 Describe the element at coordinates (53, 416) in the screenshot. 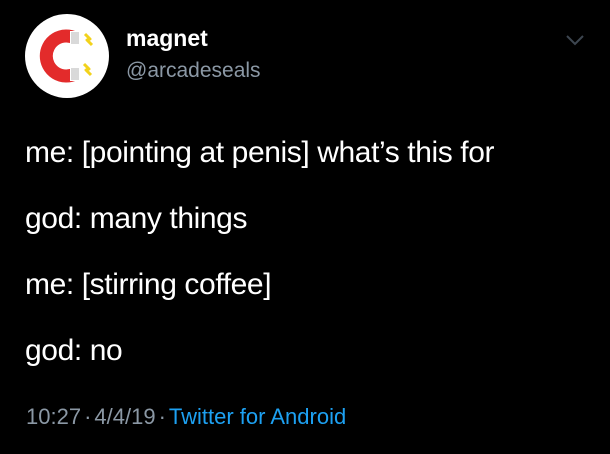

I see `tweet-time: 10:27` at that location.